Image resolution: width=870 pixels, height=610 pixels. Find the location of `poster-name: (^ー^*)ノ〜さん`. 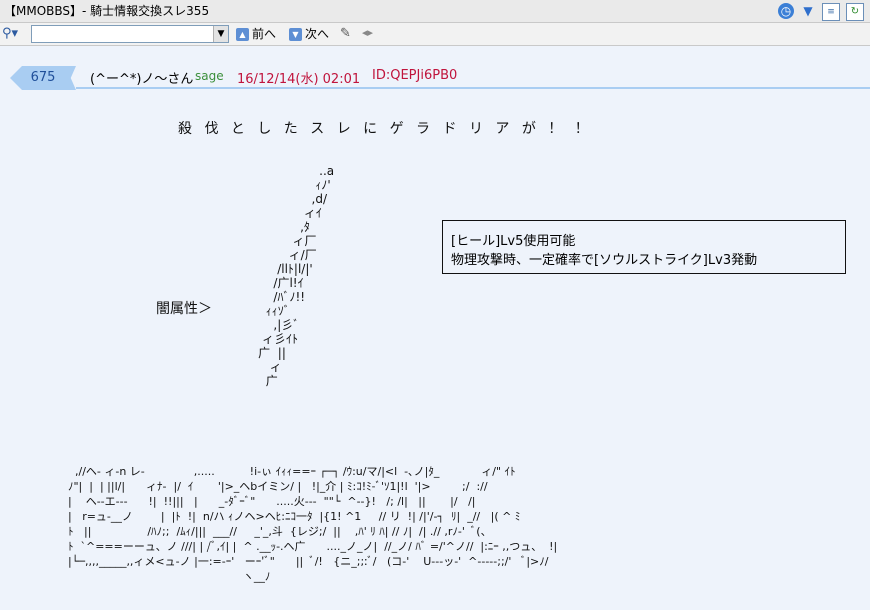

poster-name: (^ー^*)ノ〜さん is located at coordinates (142, 79).